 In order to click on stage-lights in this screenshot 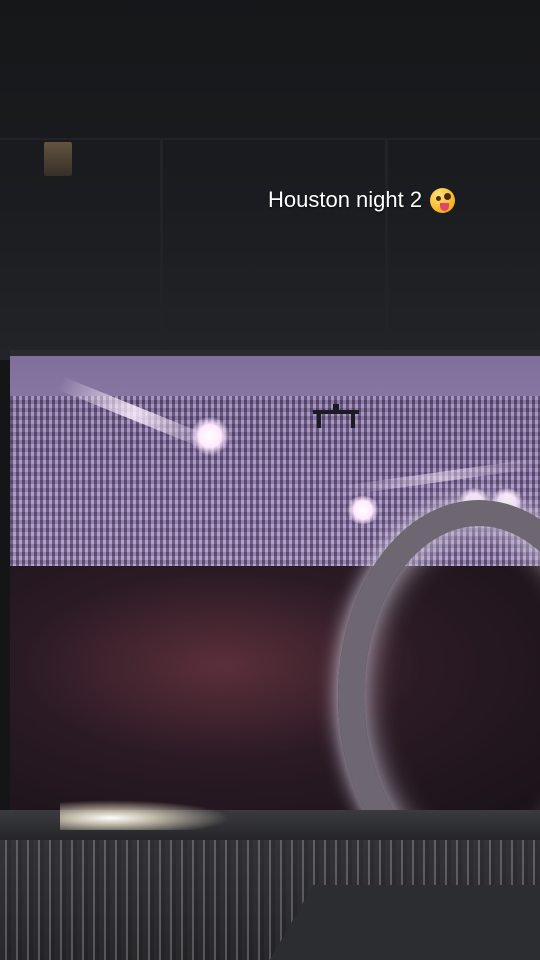, I will do `click(145, 815)`.